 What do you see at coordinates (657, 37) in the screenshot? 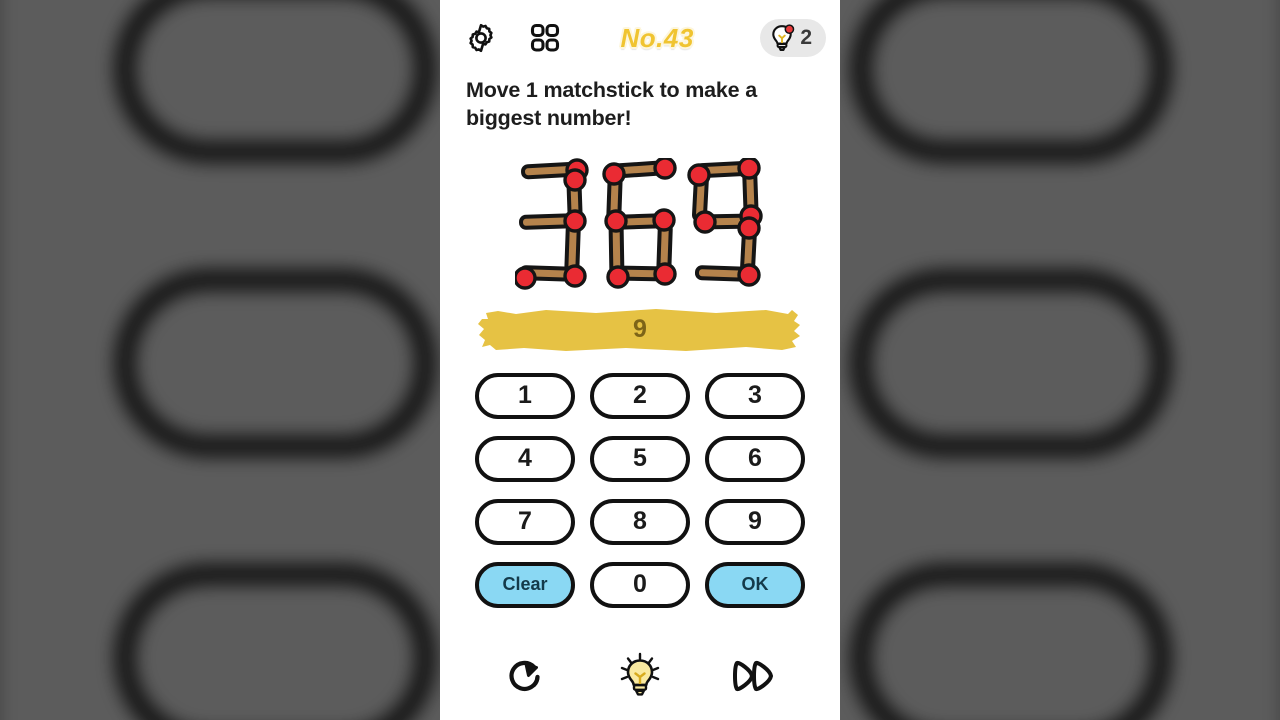
I see `level-title: No.43` at bounding box center [657, 37].